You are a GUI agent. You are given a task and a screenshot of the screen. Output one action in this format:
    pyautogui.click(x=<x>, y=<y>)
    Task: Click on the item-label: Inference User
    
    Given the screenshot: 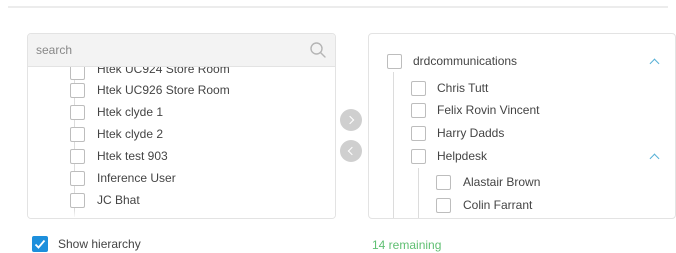 What is the action you would take?
    pyautogui.click(x=136, y=178)
    